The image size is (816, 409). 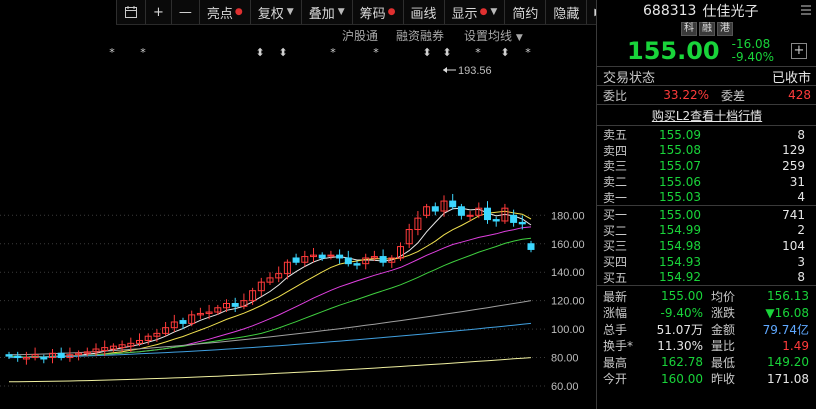 I want to click on toolbar-label: 简约, so click(x=525, y=14).